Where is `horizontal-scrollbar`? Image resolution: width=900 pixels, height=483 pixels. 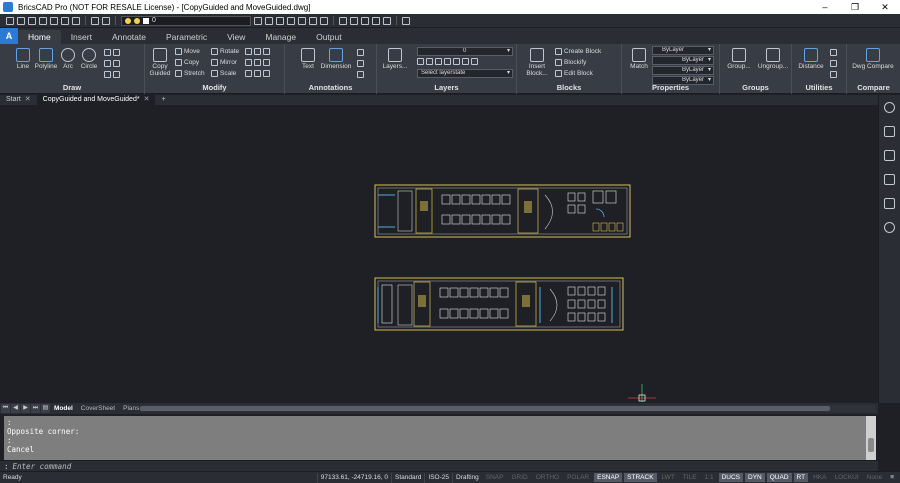 horizontal-scrollbar is located at coordinates (507, 408).